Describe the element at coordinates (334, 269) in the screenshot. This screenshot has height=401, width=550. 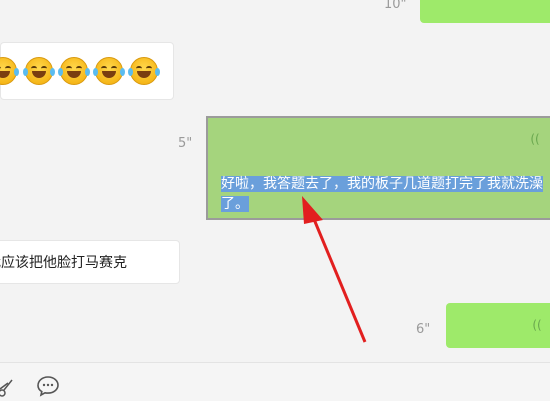
I see `red-arrow-annotation` at that location.